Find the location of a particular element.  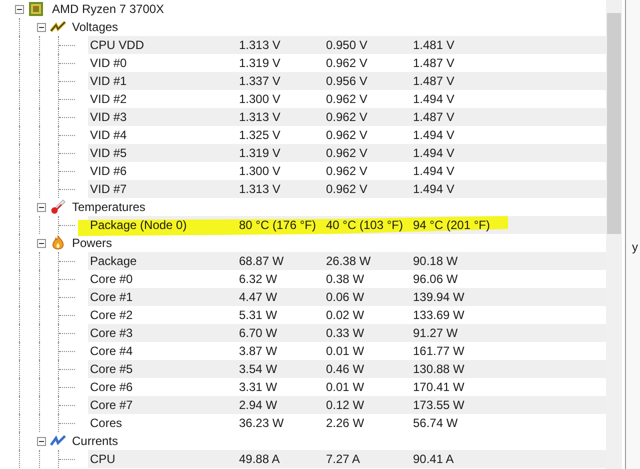

sensor-min: 0.33 W is located at coordinates (346, 333).